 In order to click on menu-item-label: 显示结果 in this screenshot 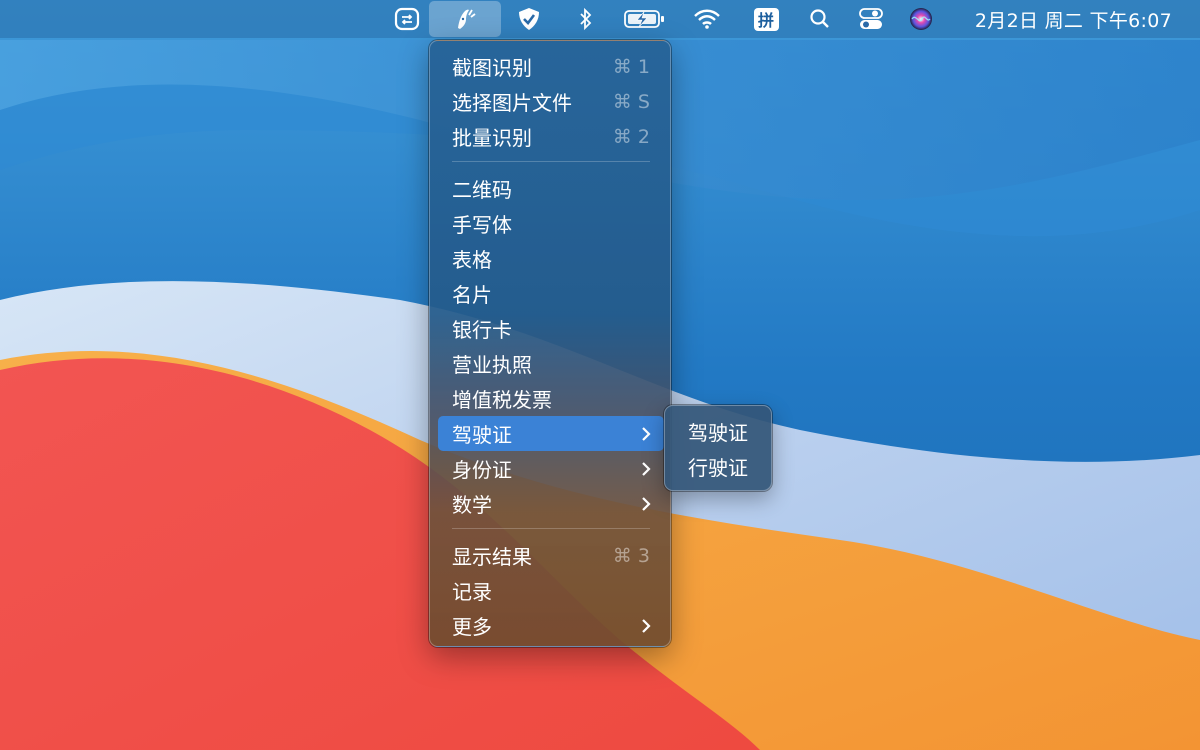, I will do `click(492, 557)`.